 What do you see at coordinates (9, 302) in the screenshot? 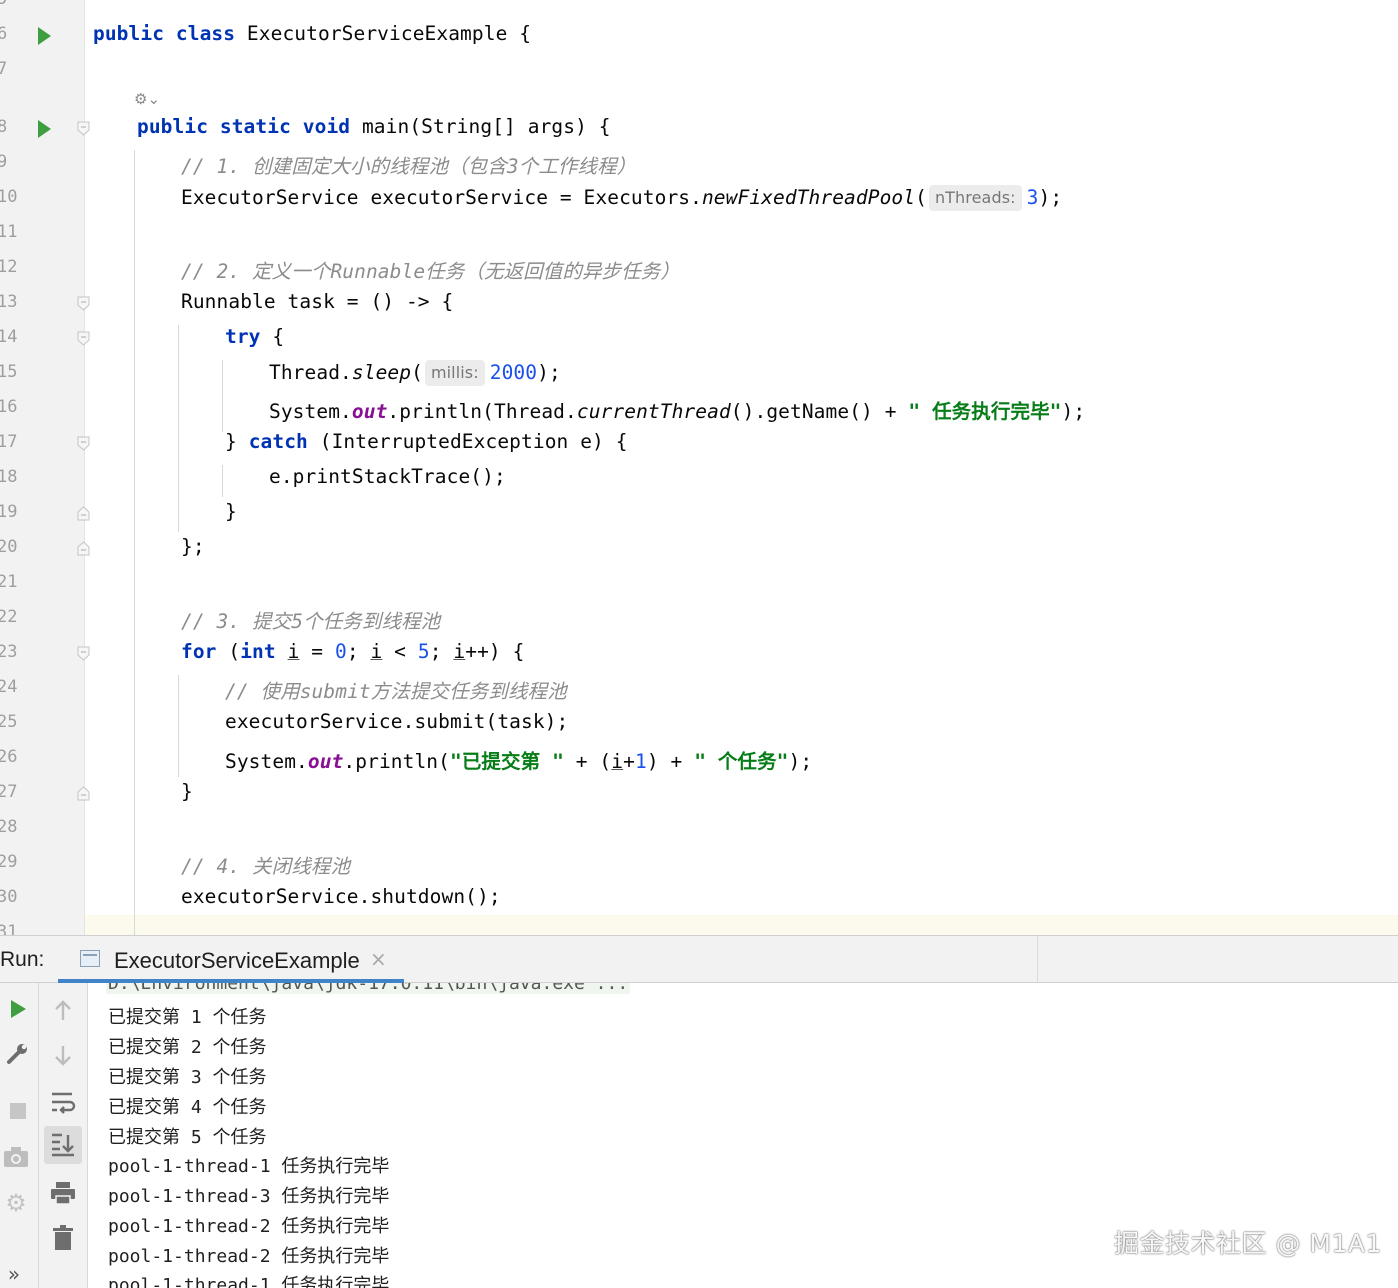
I see `line-number: 13` at bounding box center [9, 302].